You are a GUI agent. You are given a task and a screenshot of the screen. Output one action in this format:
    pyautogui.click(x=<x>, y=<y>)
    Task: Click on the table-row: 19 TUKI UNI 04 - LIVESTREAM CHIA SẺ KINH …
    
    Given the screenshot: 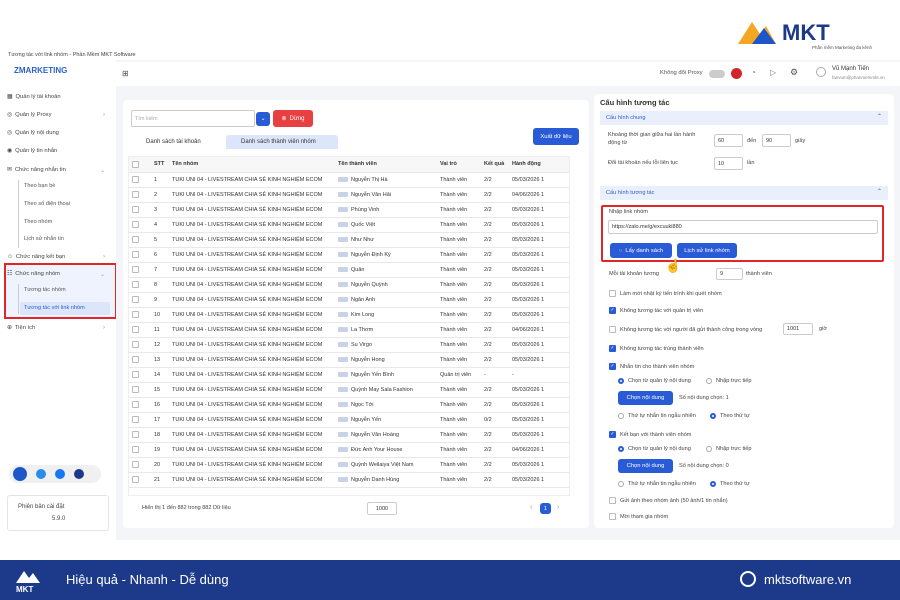 What is the action you would take?
    pyautogui.click(x=349, y=450)
    